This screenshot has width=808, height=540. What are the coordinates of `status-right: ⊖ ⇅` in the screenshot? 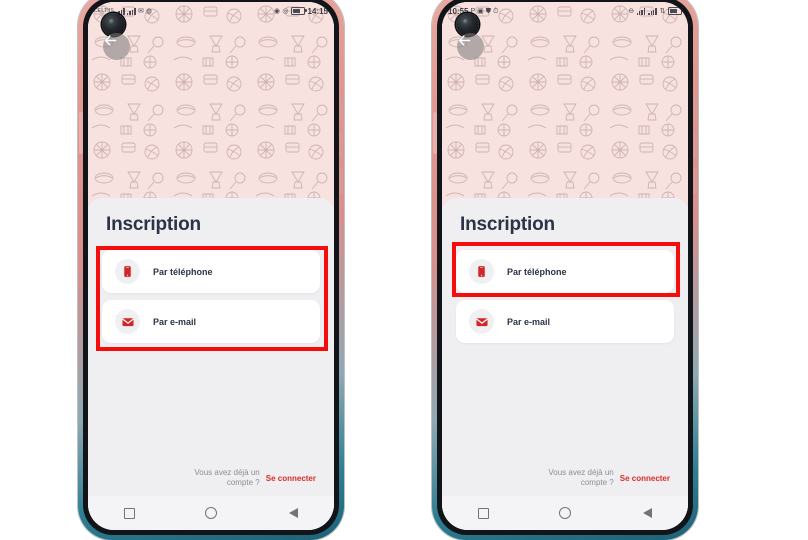 It's located at (656, 11).